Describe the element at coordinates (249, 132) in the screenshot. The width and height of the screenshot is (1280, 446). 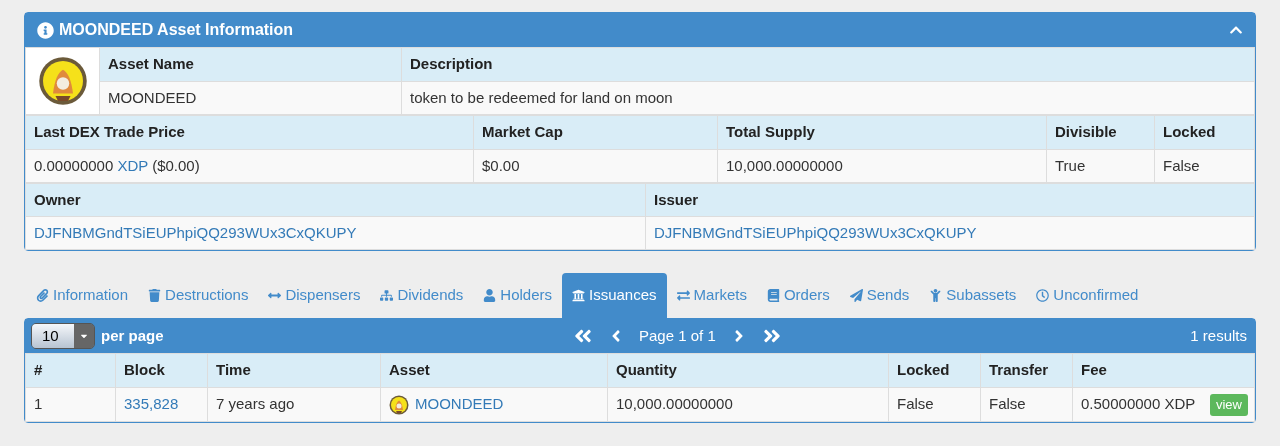
I see `column-header: Last DEX Trade Price` at that location.